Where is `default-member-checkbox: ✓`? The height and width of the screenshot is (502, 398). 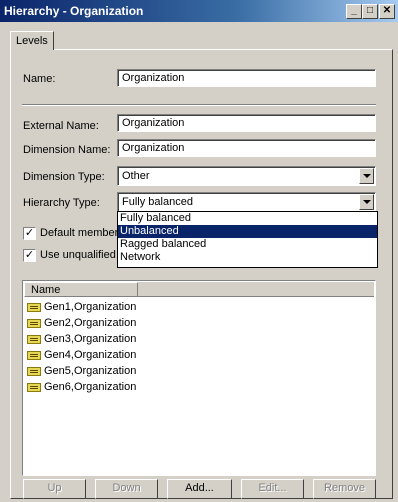
default-member-checkbox: ✓ is located at coordinates (29, 233).